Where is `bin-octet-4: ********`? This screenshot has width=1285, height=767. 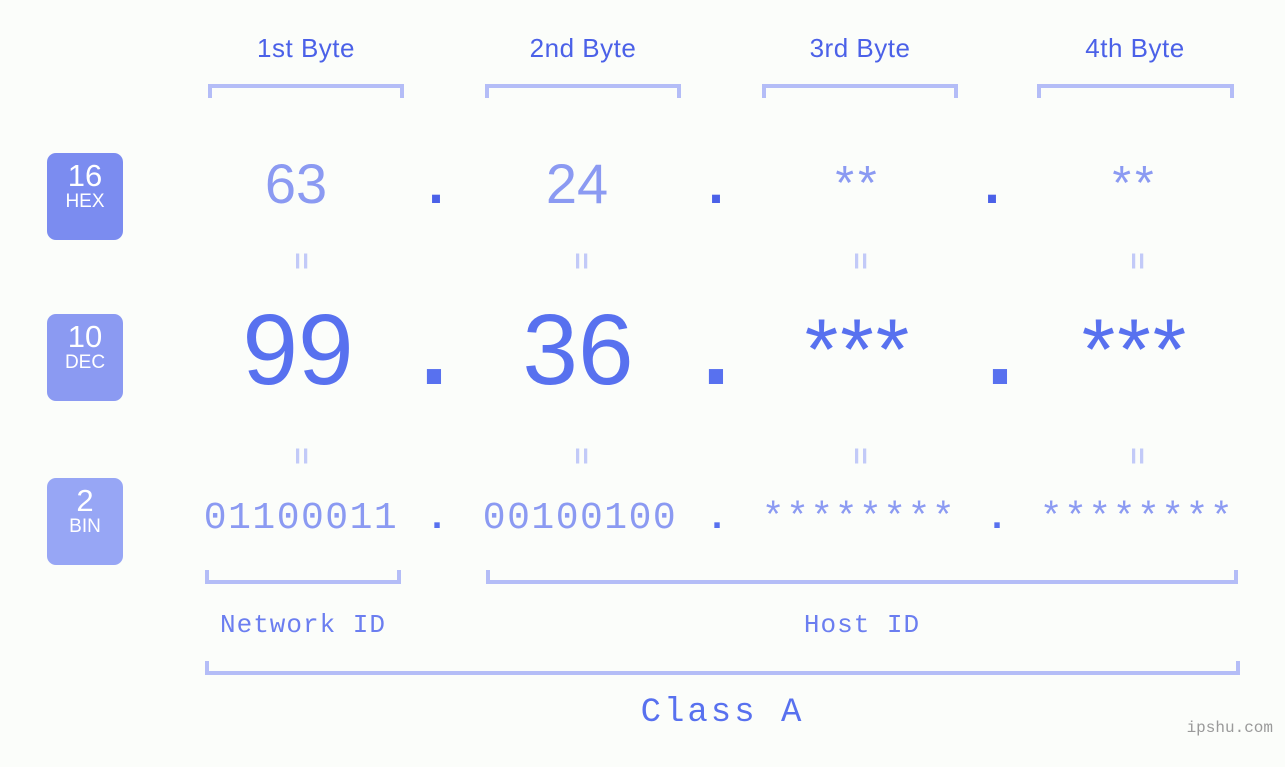 bin-octet-4: ******** is located at coordinates (1137, 518).